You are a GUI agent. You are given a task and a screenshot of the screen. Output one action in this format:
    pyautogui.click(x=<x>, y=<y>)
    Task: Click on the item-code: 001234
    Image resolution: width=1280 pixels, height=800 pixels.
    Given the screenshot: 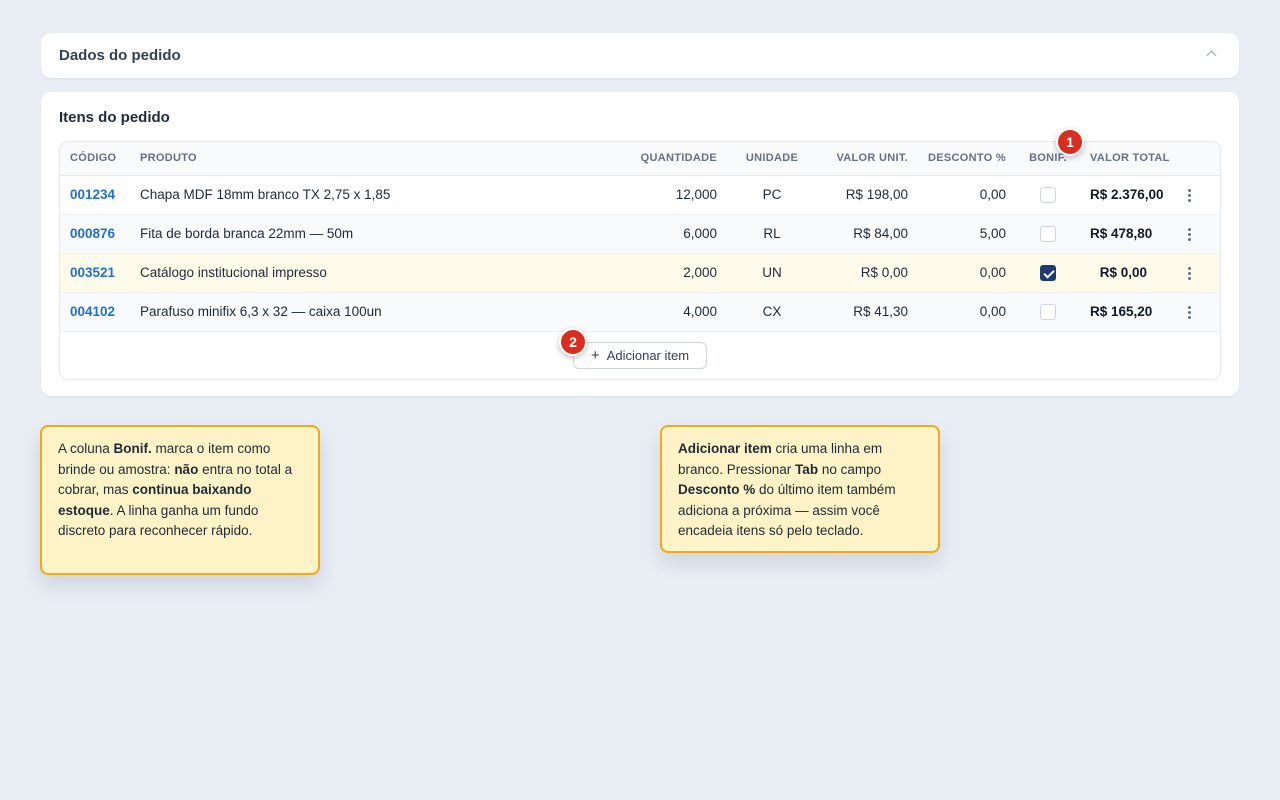 What is the action you would take?
    pyautogui.click(x=95, y=195)
    